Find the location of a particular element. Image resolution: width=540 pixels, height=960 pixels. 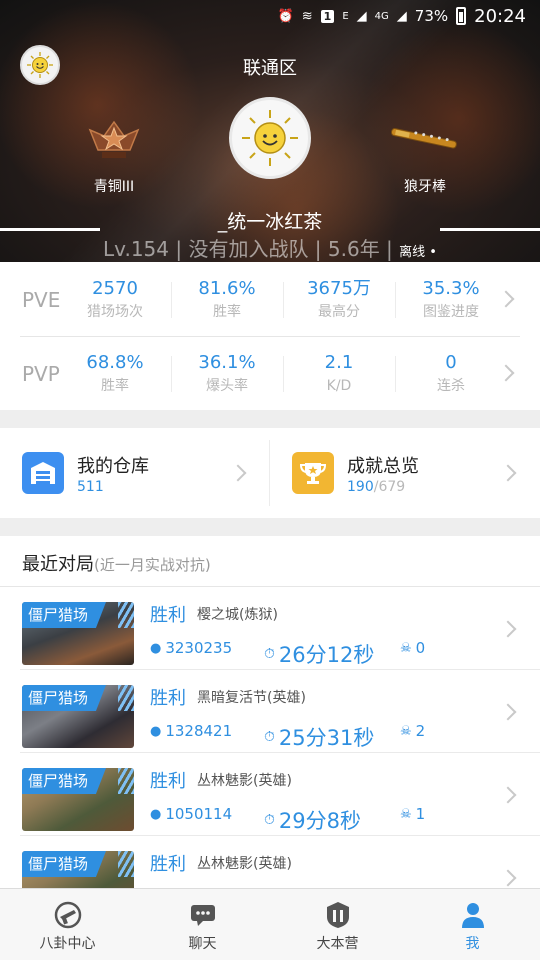

player-info-text: Lv.154 | 没有加入战队 | 5.6年 | is located at coordinates (248, 249).